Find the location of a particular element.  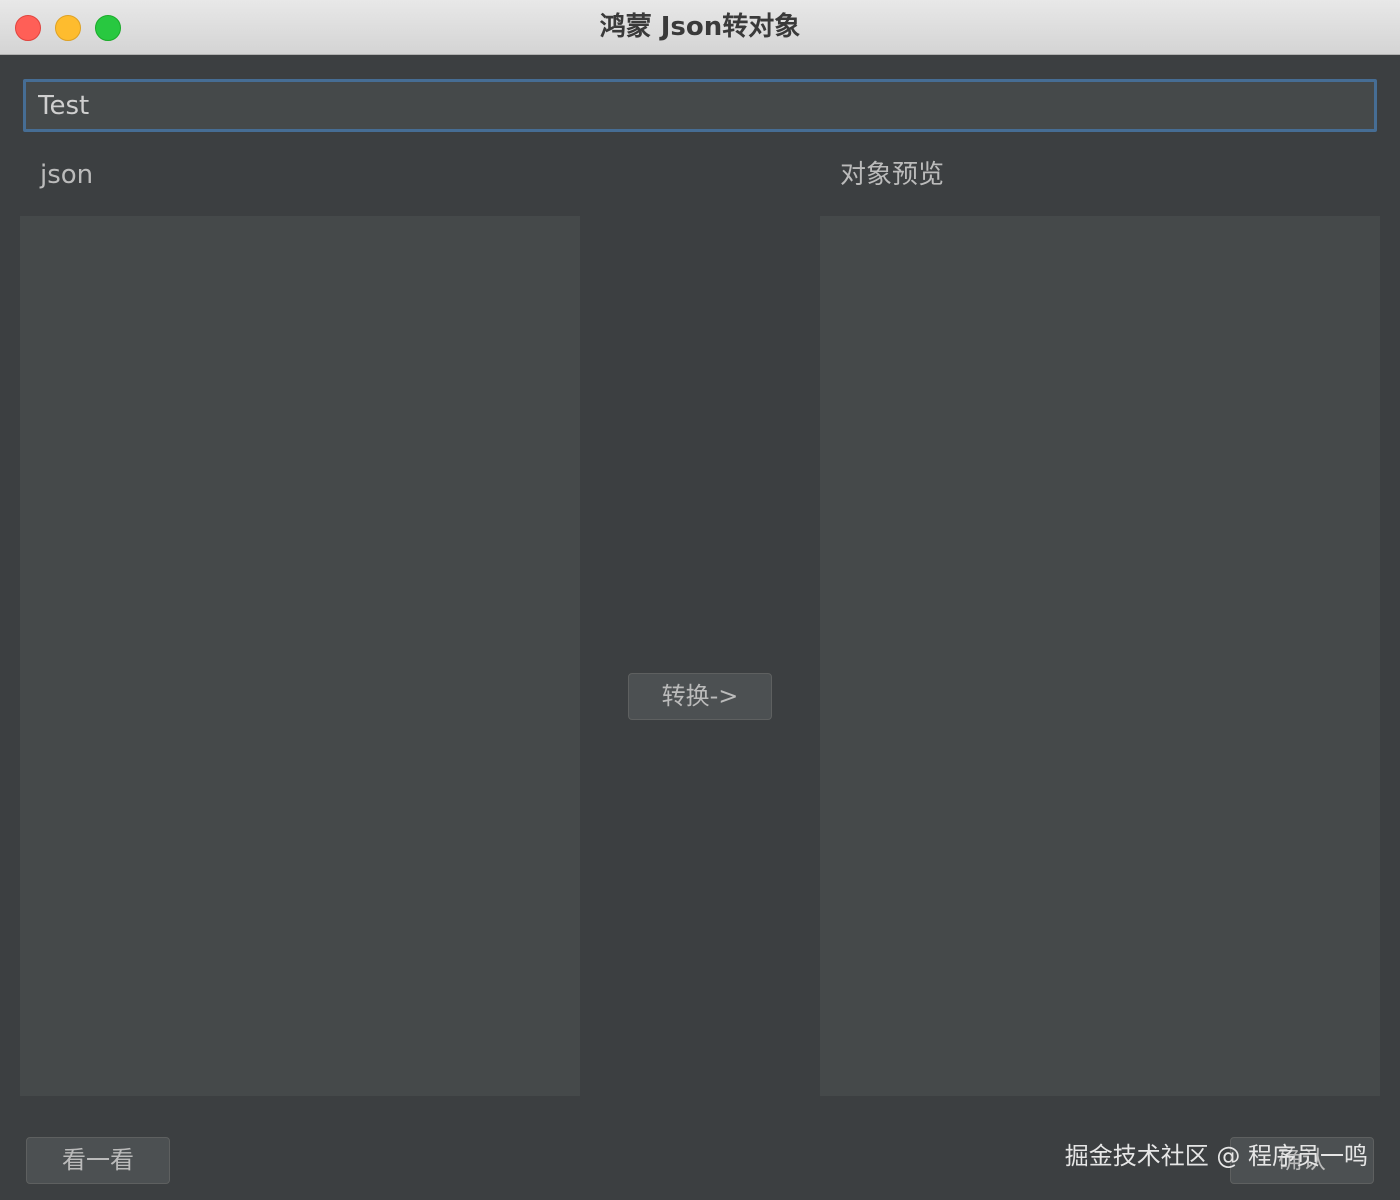

json-label: json is located at coordinates (67, 175).